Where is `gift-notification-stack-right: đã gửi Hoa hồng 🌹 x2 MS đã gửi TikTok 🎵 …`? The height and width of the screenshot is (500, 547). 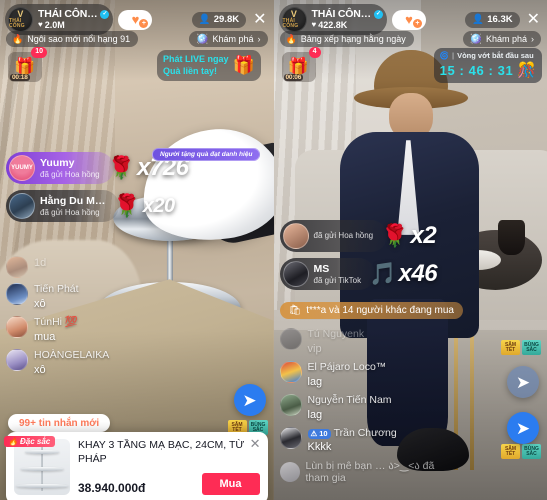 gift-notification-stack-right: đã gửi Hoa hồng 🌹 x2 MS đã gửi TikTok 🎵 … is located at coordinates (358, 258).